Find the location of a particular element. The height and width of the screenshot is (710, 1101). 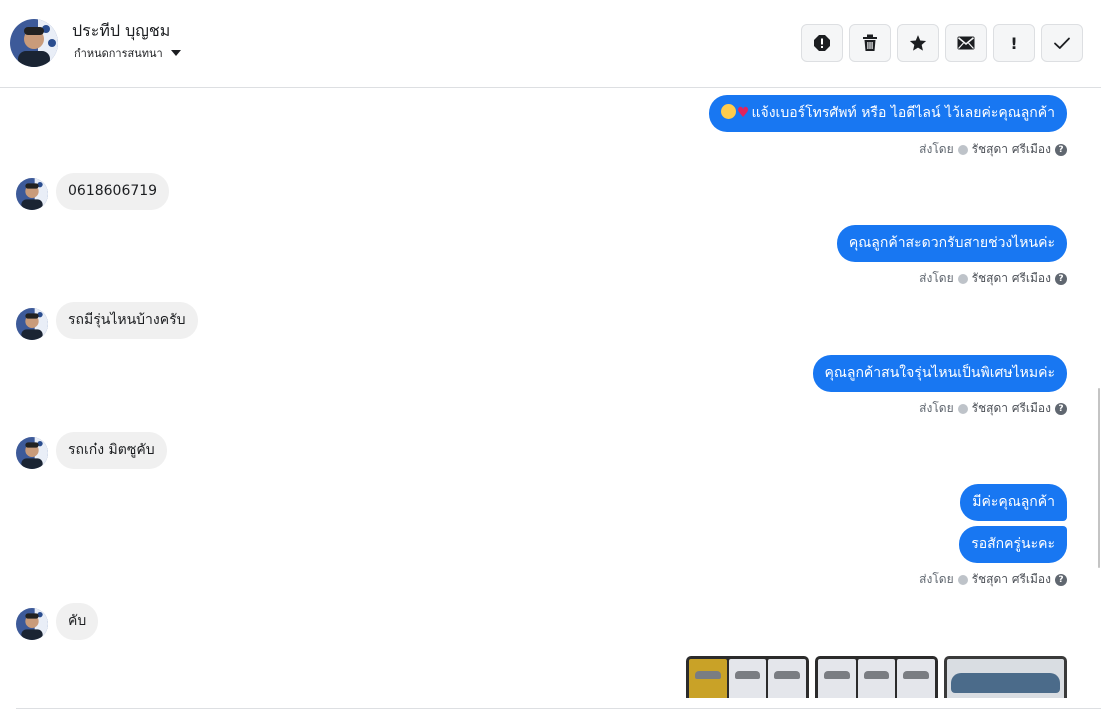

outgoing-message: คุณลูกค้าสะดวกรับสายช่วงไหนค่ะ is located at coordinates (951, 243).